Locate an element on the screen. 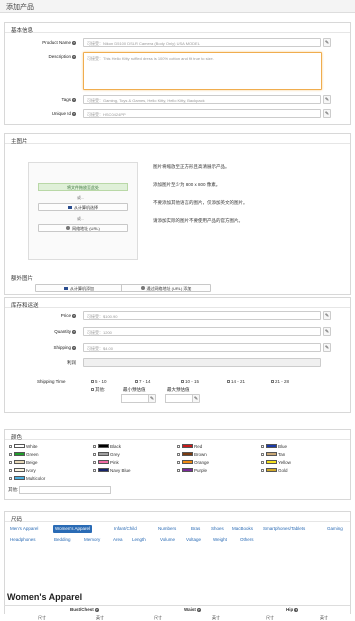  image-drop-zone: 将文件拖放至此处 或... 从计算机选择 或... 网络地址 (URL) is located at coordinates (83, 211).